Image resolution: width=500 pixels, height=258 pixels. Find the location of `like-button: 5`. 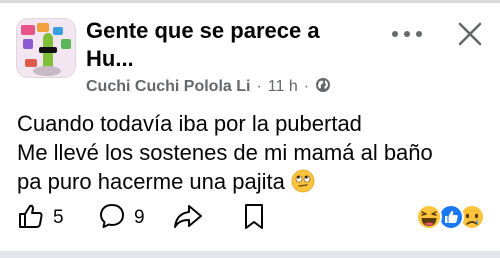

like-button: 5 is located at coordinates (40, 218).